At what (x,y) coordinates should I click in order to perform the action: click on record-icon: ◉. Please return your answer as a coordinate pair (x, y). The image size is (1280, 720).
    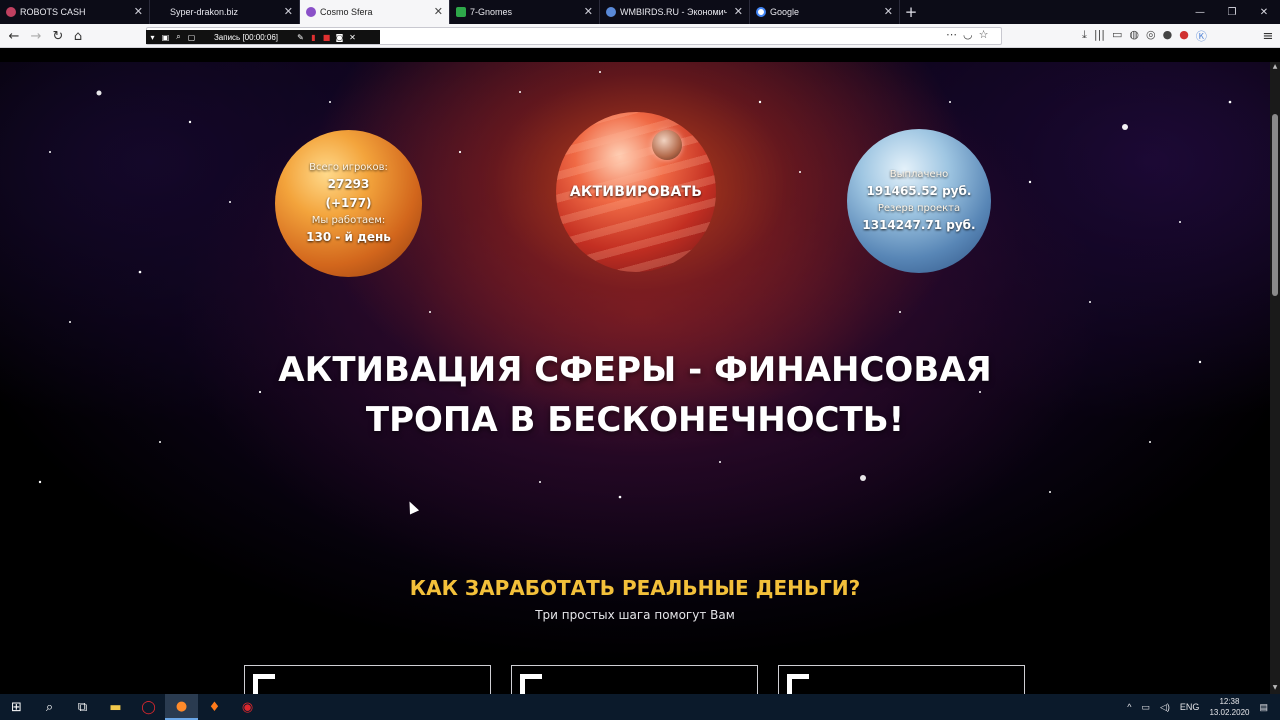
    Looking at the image, I should click on (247, 707).